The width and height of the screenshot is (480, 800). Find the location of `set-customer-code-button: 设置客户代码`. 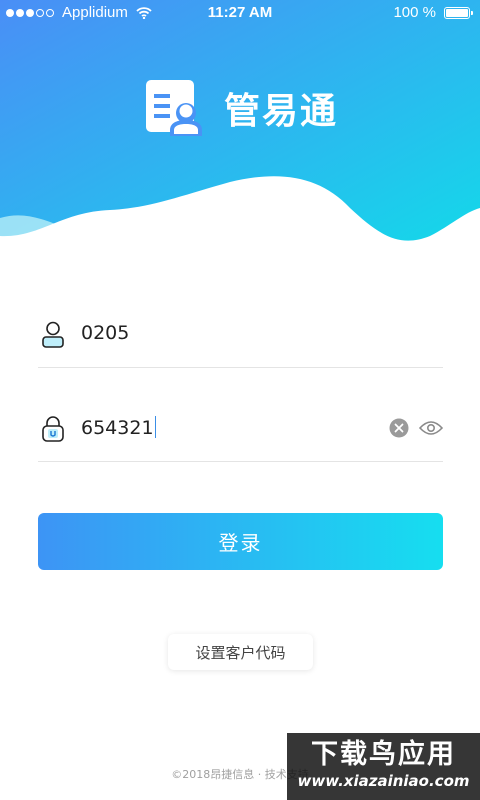

set-customer-code-button: 设置客户代码 is located at coordinates (240, 652).